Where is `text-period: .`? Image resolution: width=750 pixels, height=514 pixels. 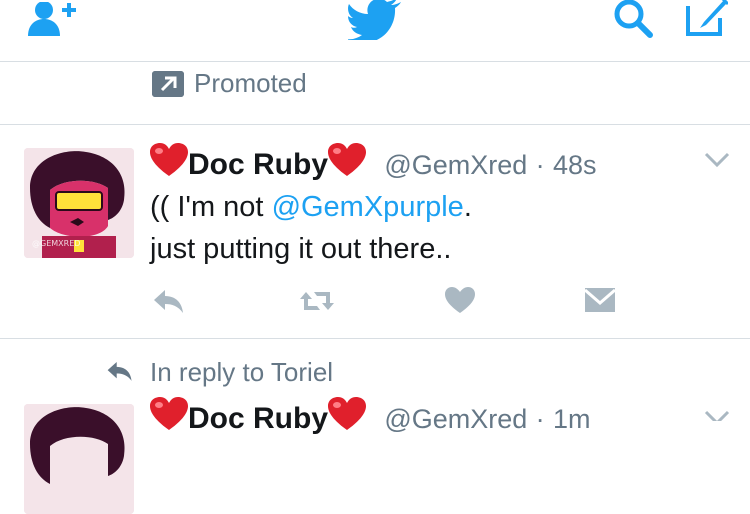
text-period: . is located at coordinates (467, 207).